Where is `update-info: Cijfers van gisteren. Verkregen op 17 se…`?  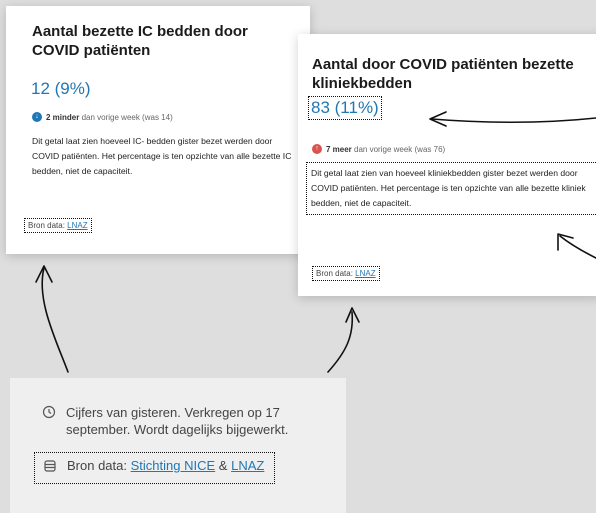
update-info: Cijfers van gisteren. Verkregen op 17 se… is located at coordinates (190, 421).